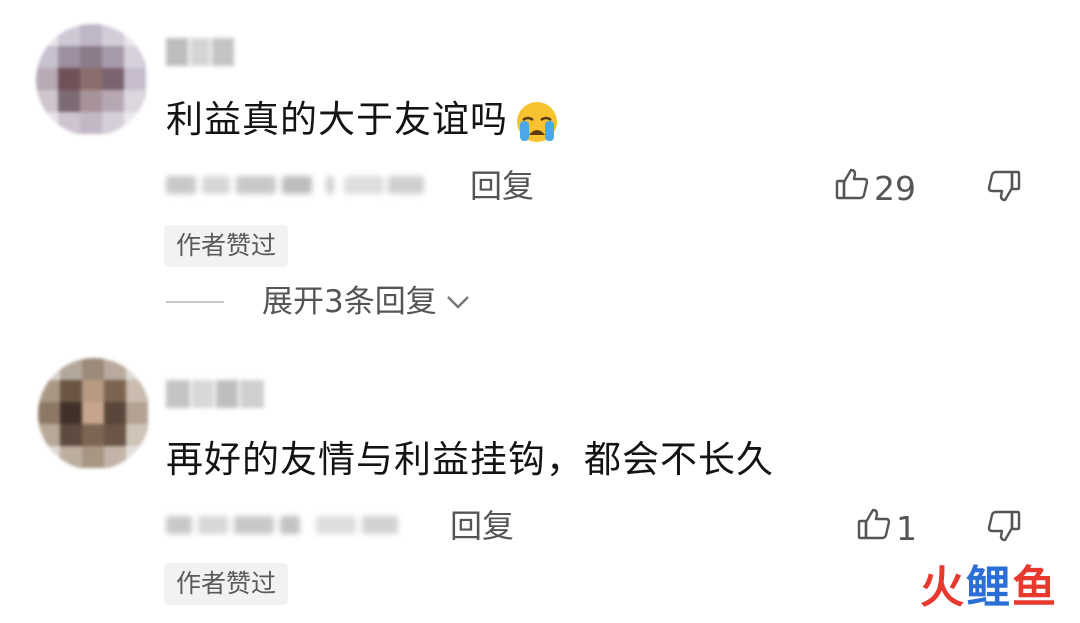 The height and width of the screenshot is (623, 1080). I want to click on expand-replies-button: 展开3条回复, so click(318, 302).